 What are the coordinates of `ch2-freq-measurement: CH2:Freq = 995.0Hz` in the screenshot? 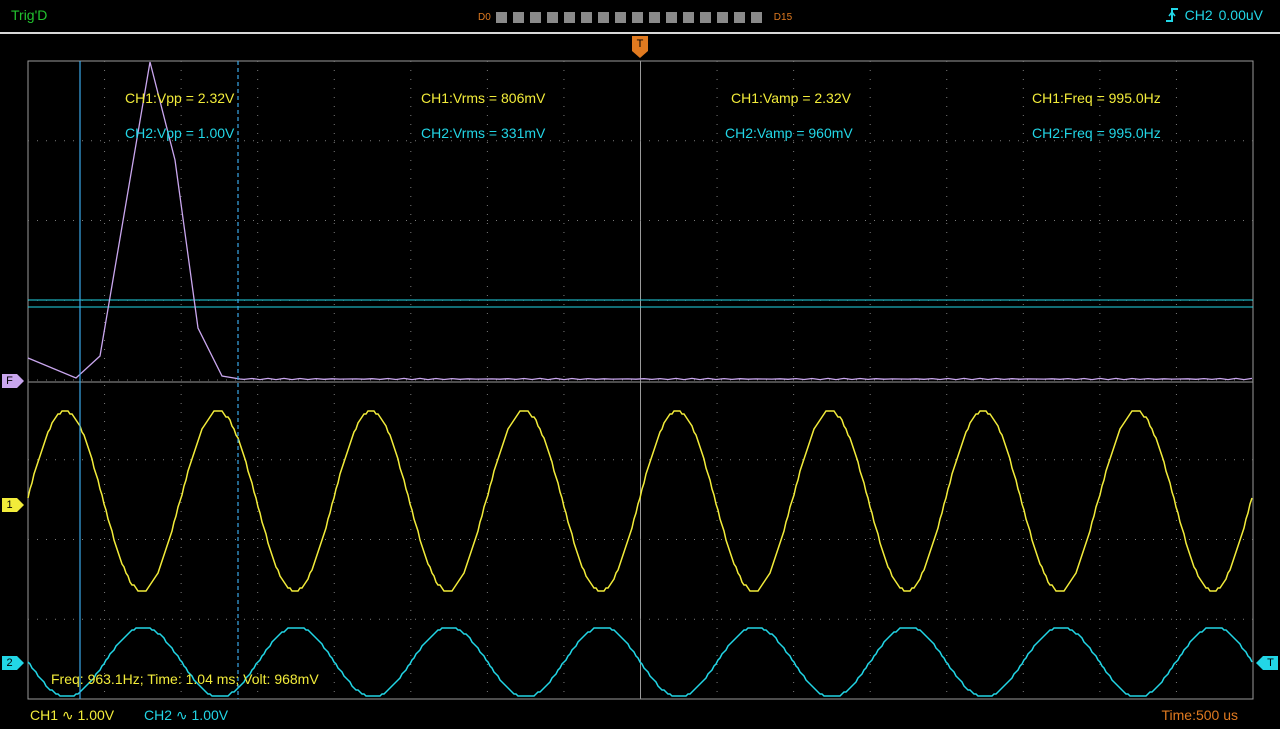 It's located at (1096, 133).